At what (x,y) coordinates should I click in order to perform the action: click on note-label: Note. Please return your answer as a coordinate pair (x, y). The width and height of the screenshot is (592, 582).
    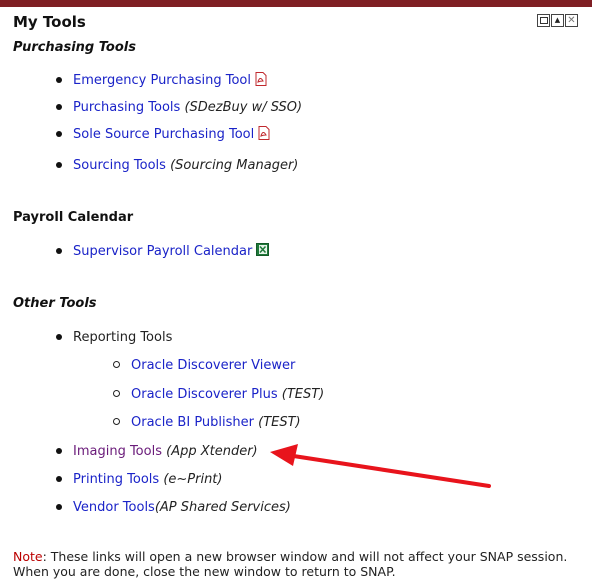
    Looking at the image, I should click on (28, 556).